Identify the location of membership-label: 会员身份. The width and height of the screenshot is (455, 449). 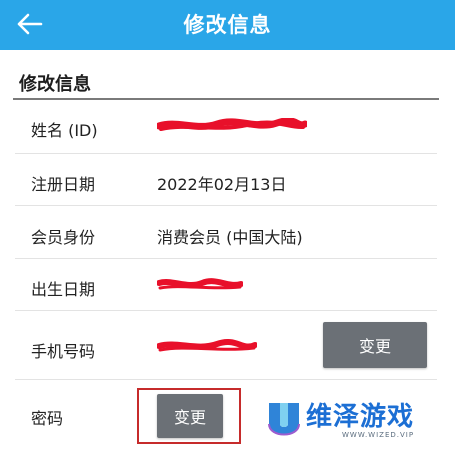
(63, 237).